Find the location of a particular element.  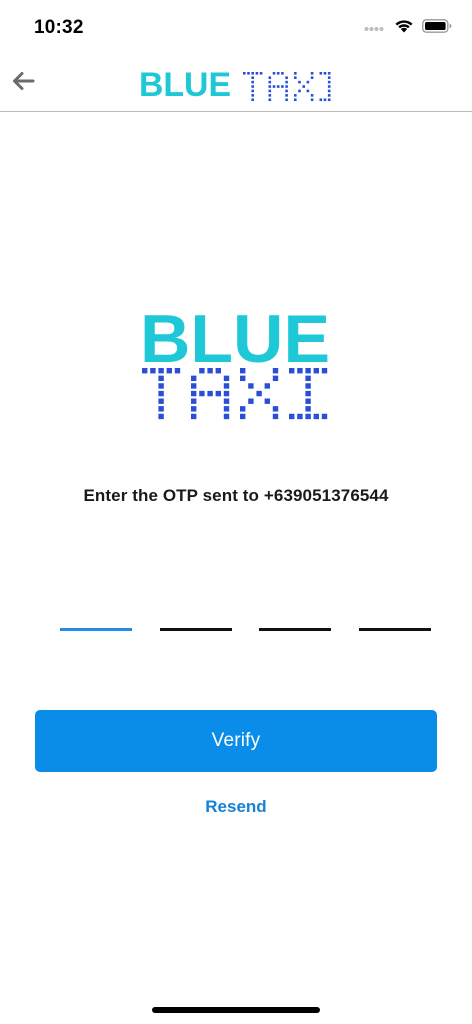

otp-prompt: Enter the OTP sent to +639051376544 is located at coordinates (236, 495).